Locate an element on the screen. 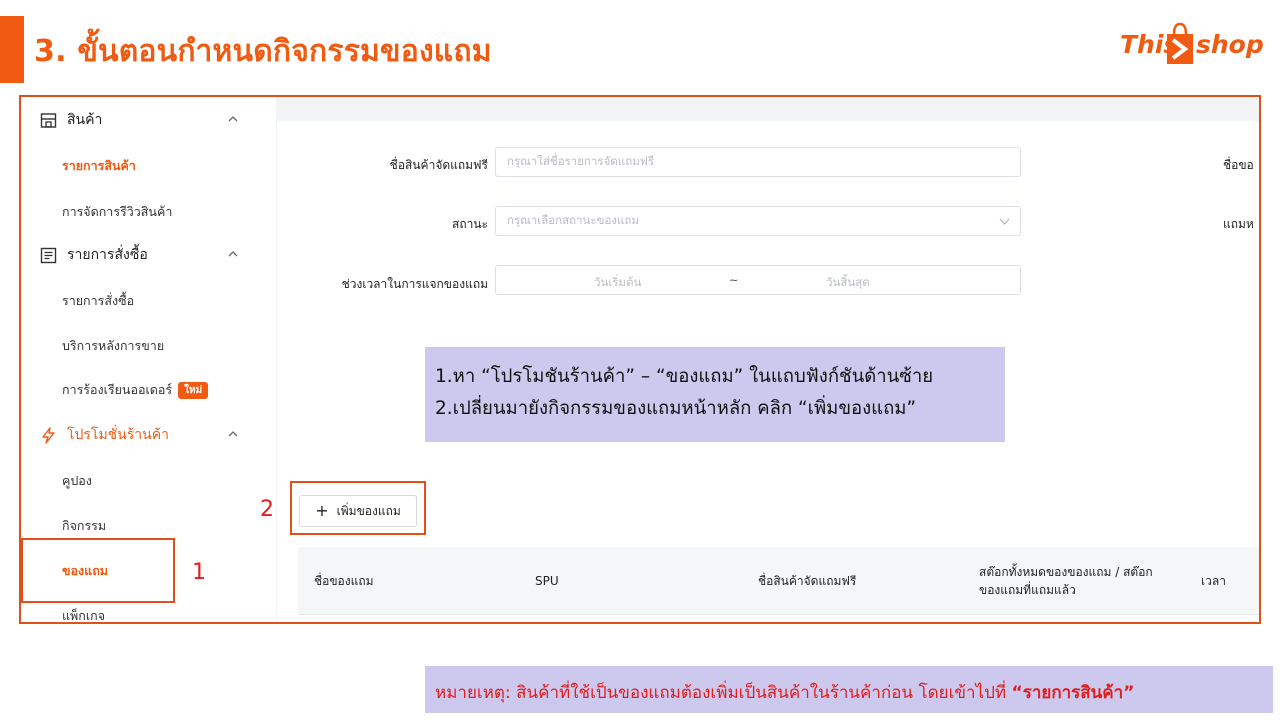 The width and height of the screenshot is (1280, 720). gift-name-label: ชื่อสินค้าจัดแถมฟรี is located at coordinates (438, 165).